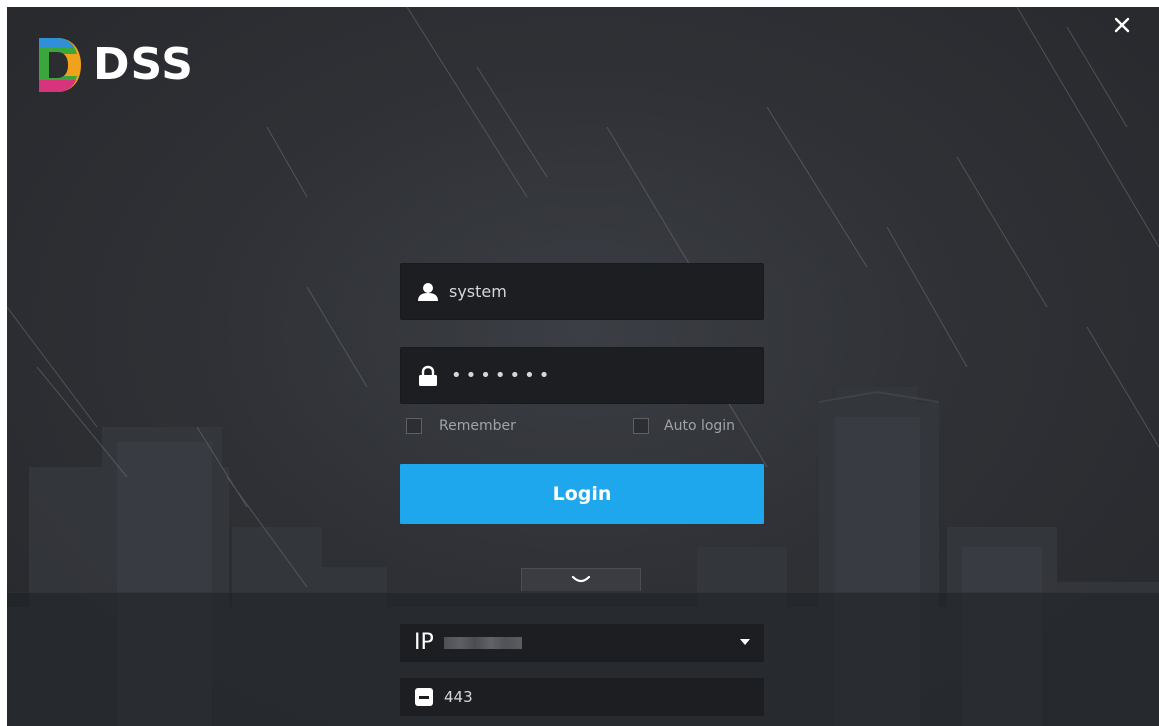 The image size is (1159, 726). Describe the element at coordinates (700, 426) in the screenshot. I see `auto-login-label: Auto login` at that location.